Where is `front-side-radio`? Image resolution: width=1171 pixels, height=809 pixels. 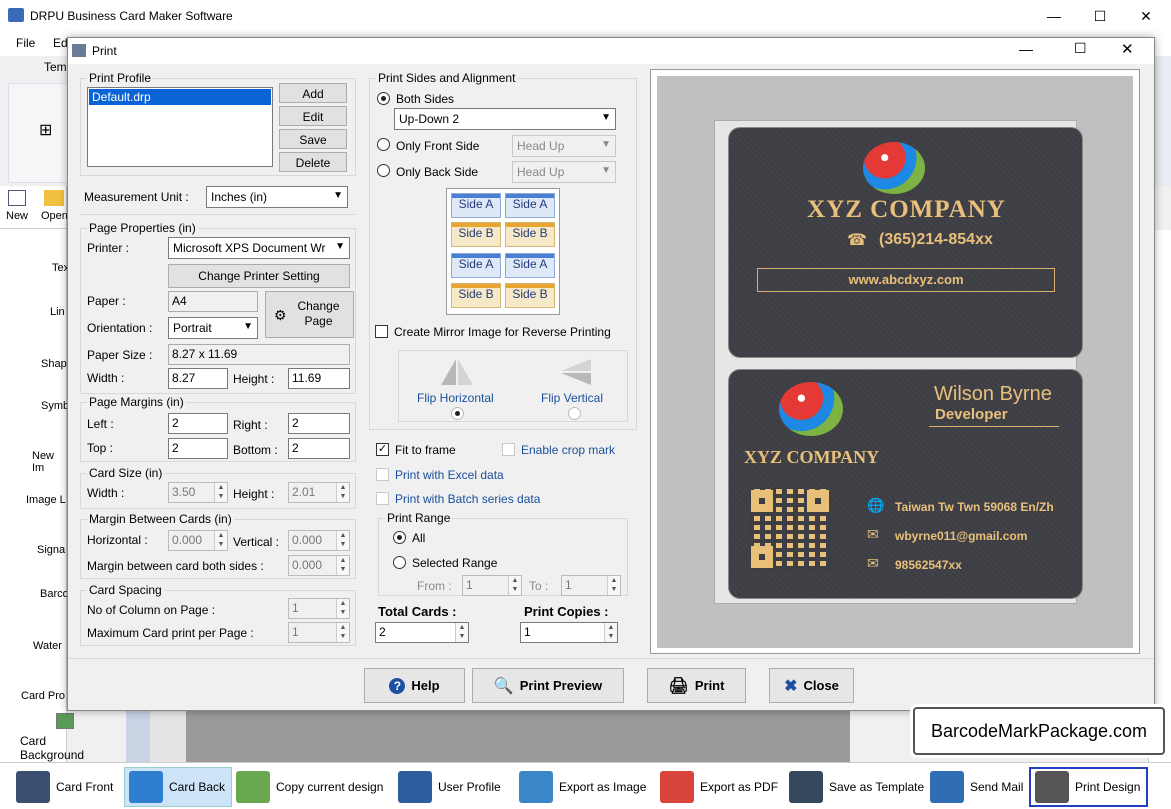 front-side-radio is located at coordinates (383, 144).